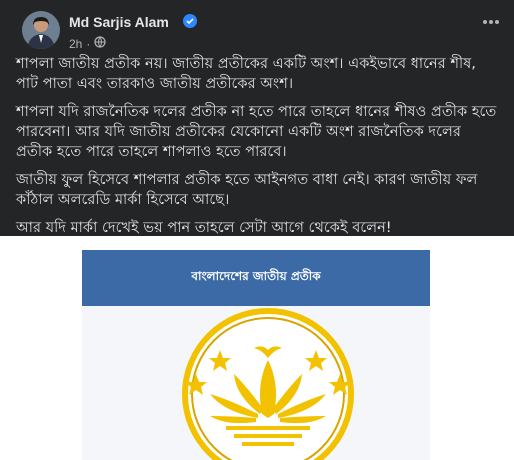 This screenshot has width=514, height=460. Describe the element at coordinates (268, 384) in the screenshot. I see `national-emblem-icon` at that location.